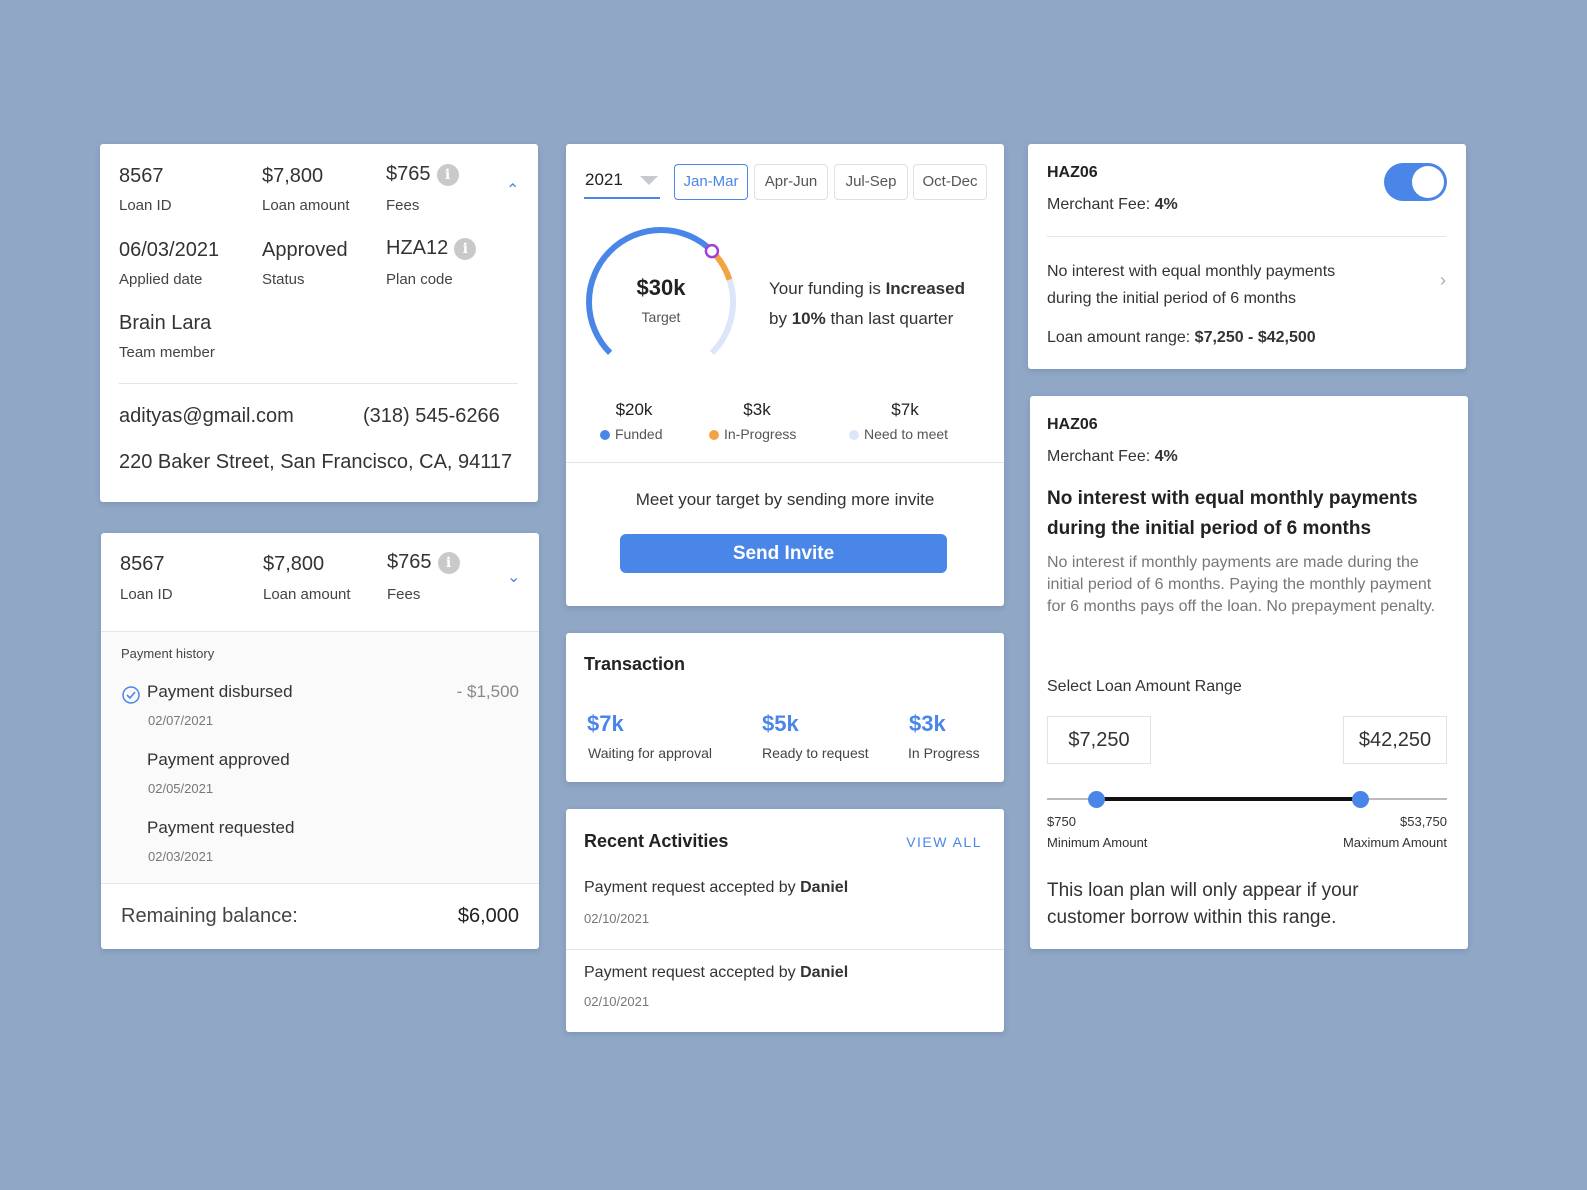 The height and width of the screenshot is (1190, 1587). I want to click on team-member: Brain Lara, so click(165, 323).